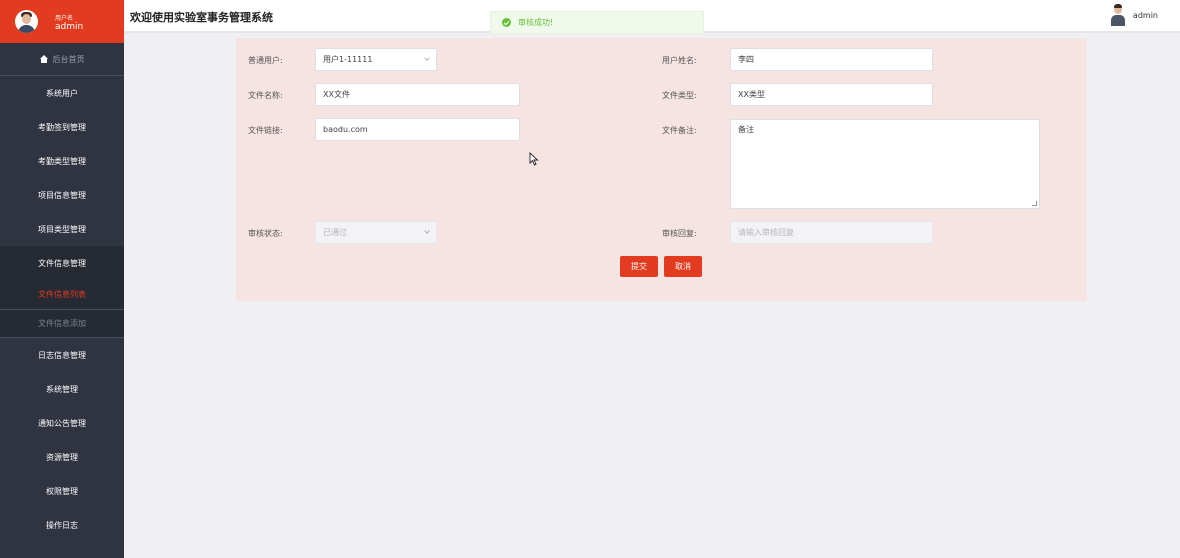  What do you see at coordinates (679, 233) in the screenshot?
I see `reply-label: 审核回复:` at bounding box center [679, 233].